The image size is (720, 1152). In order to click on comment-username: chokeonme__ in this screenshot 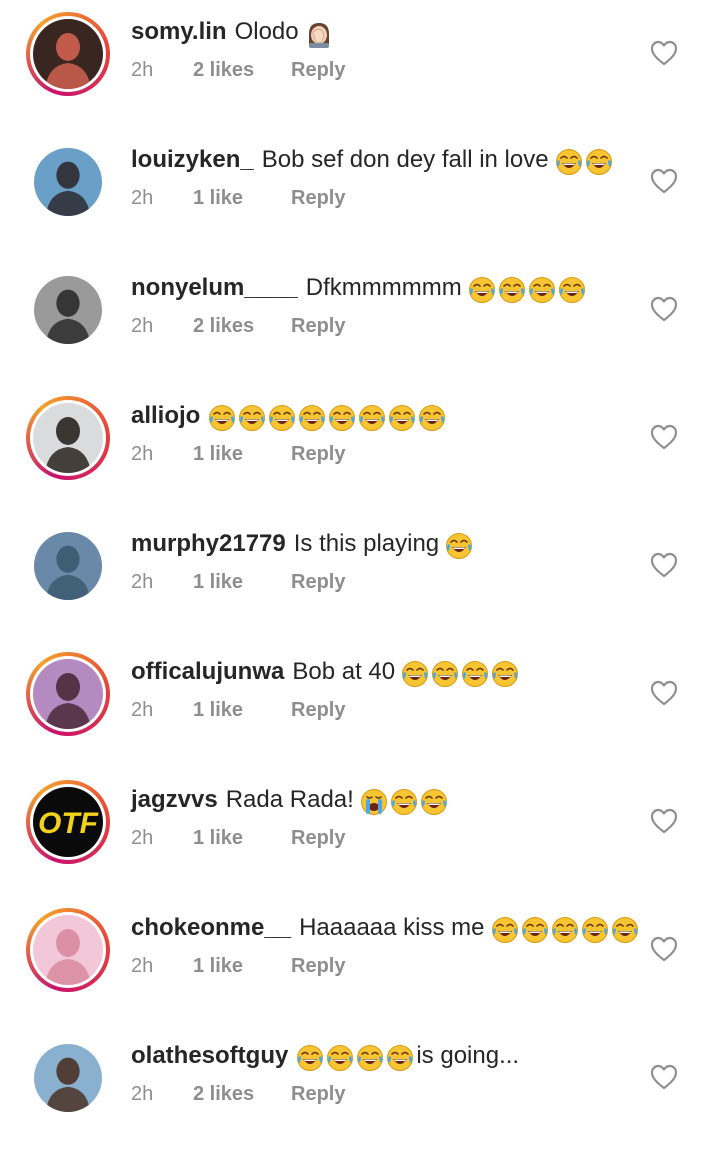, I will do `click(211, 927)`.